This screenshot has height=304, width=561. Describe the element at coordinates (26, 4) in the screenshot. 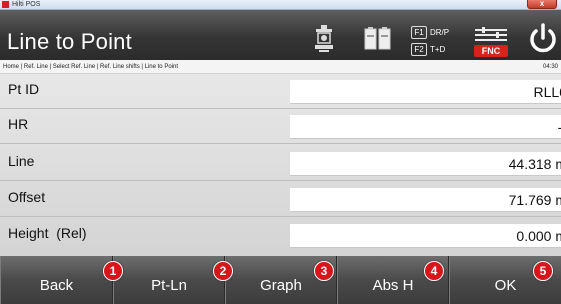

I see `window-title: Hilti POS` at that location.